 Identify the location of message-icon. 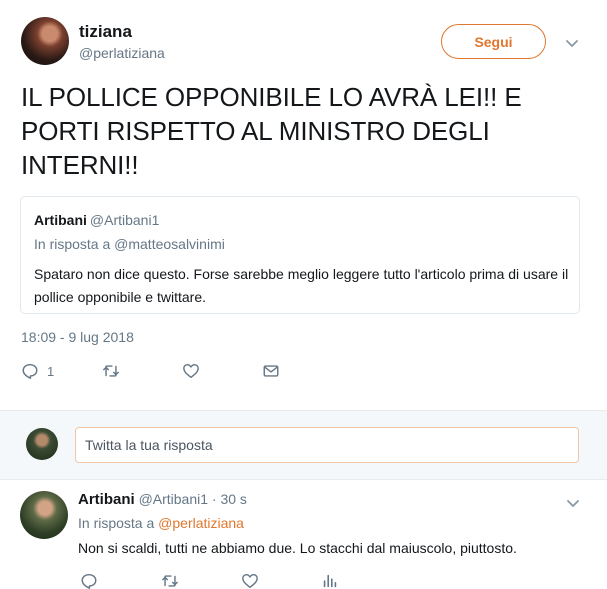
(271, 371).